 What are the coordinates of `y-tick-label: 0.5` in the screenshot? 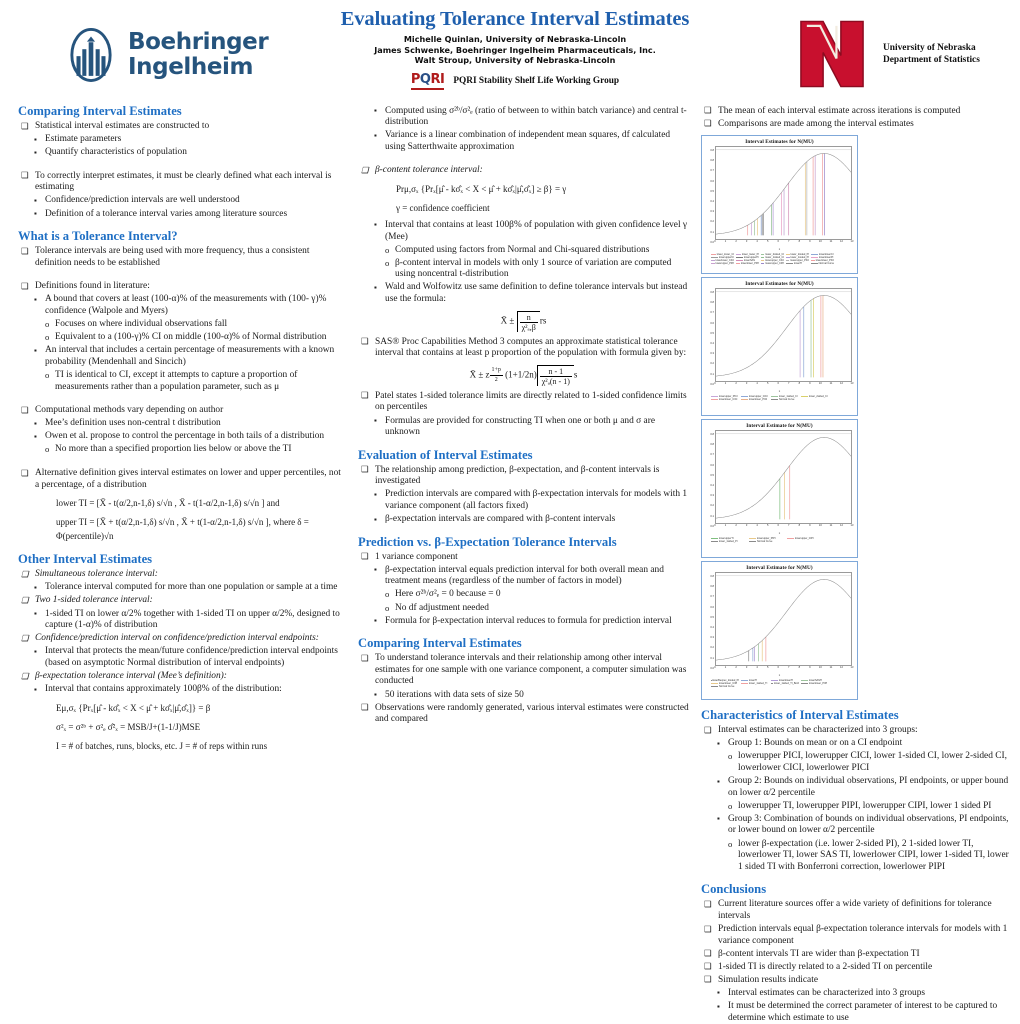 It's located at (712, 617).